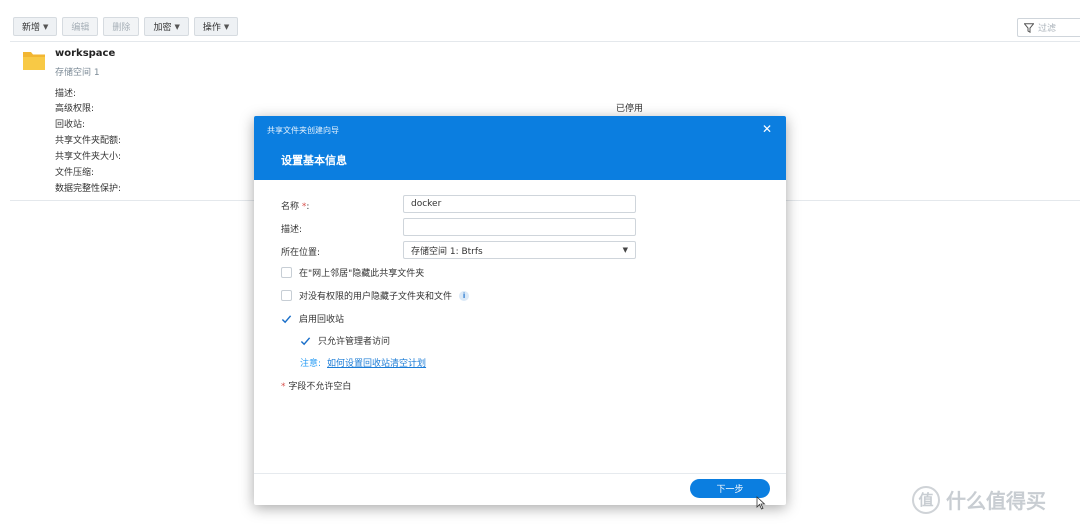 This screenshot has width=1080, height=529. Describe the element at coordinates (295, 207) in the screenshot. I see `name-label: 名称 *:` at that location.